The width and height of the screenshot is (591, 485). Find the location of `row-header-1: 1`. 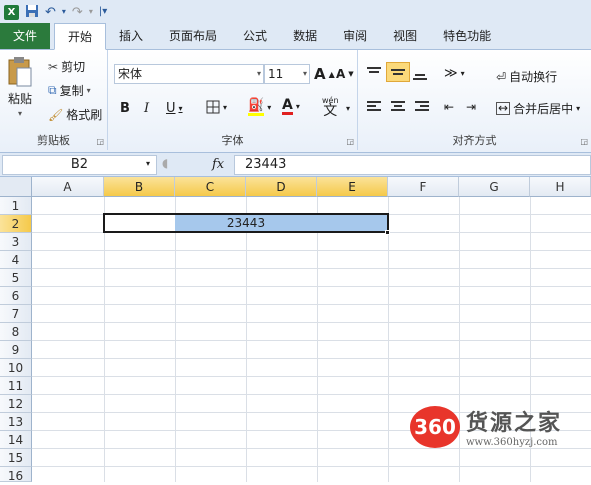

row-header-1: 1 is located at coordinates (16, 206).